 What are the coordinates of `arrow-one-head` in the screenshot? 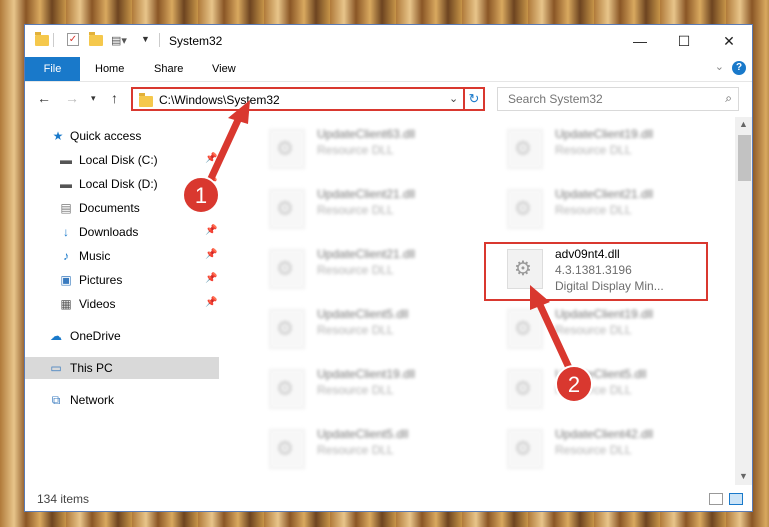 It's located at (239, 112).